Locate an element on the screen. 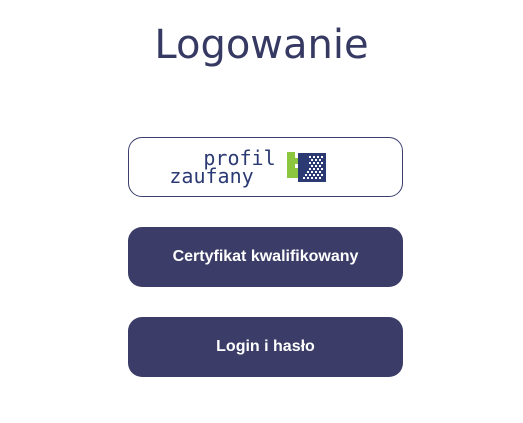 This screenshot has width=523, height=423. profil-zaufany-emblem-icon is located at coordinates (306, 167).